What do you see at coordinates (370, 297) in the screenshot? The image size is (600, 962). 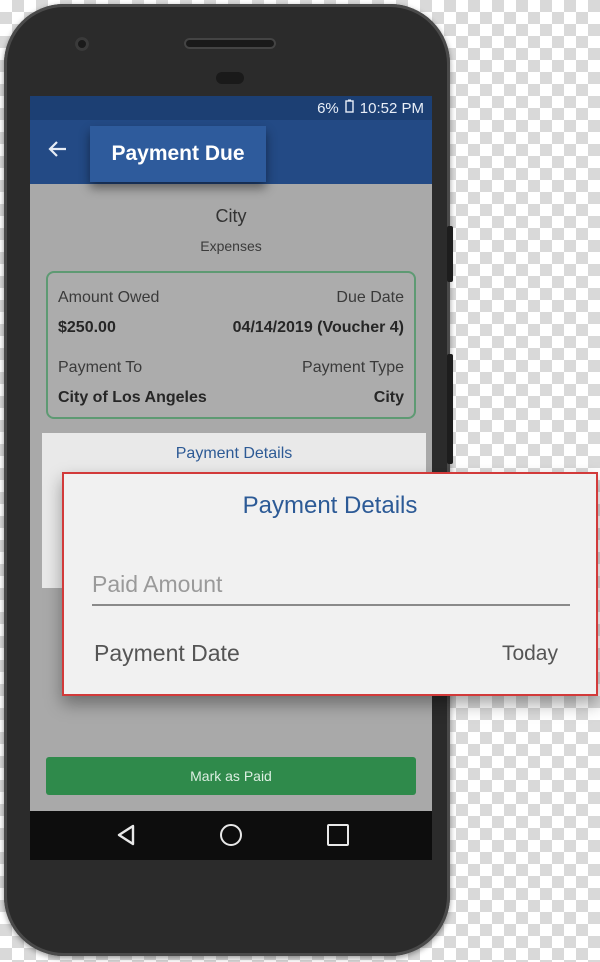 I see `due-date-label: Due Date` at bounding box center [370, 297].